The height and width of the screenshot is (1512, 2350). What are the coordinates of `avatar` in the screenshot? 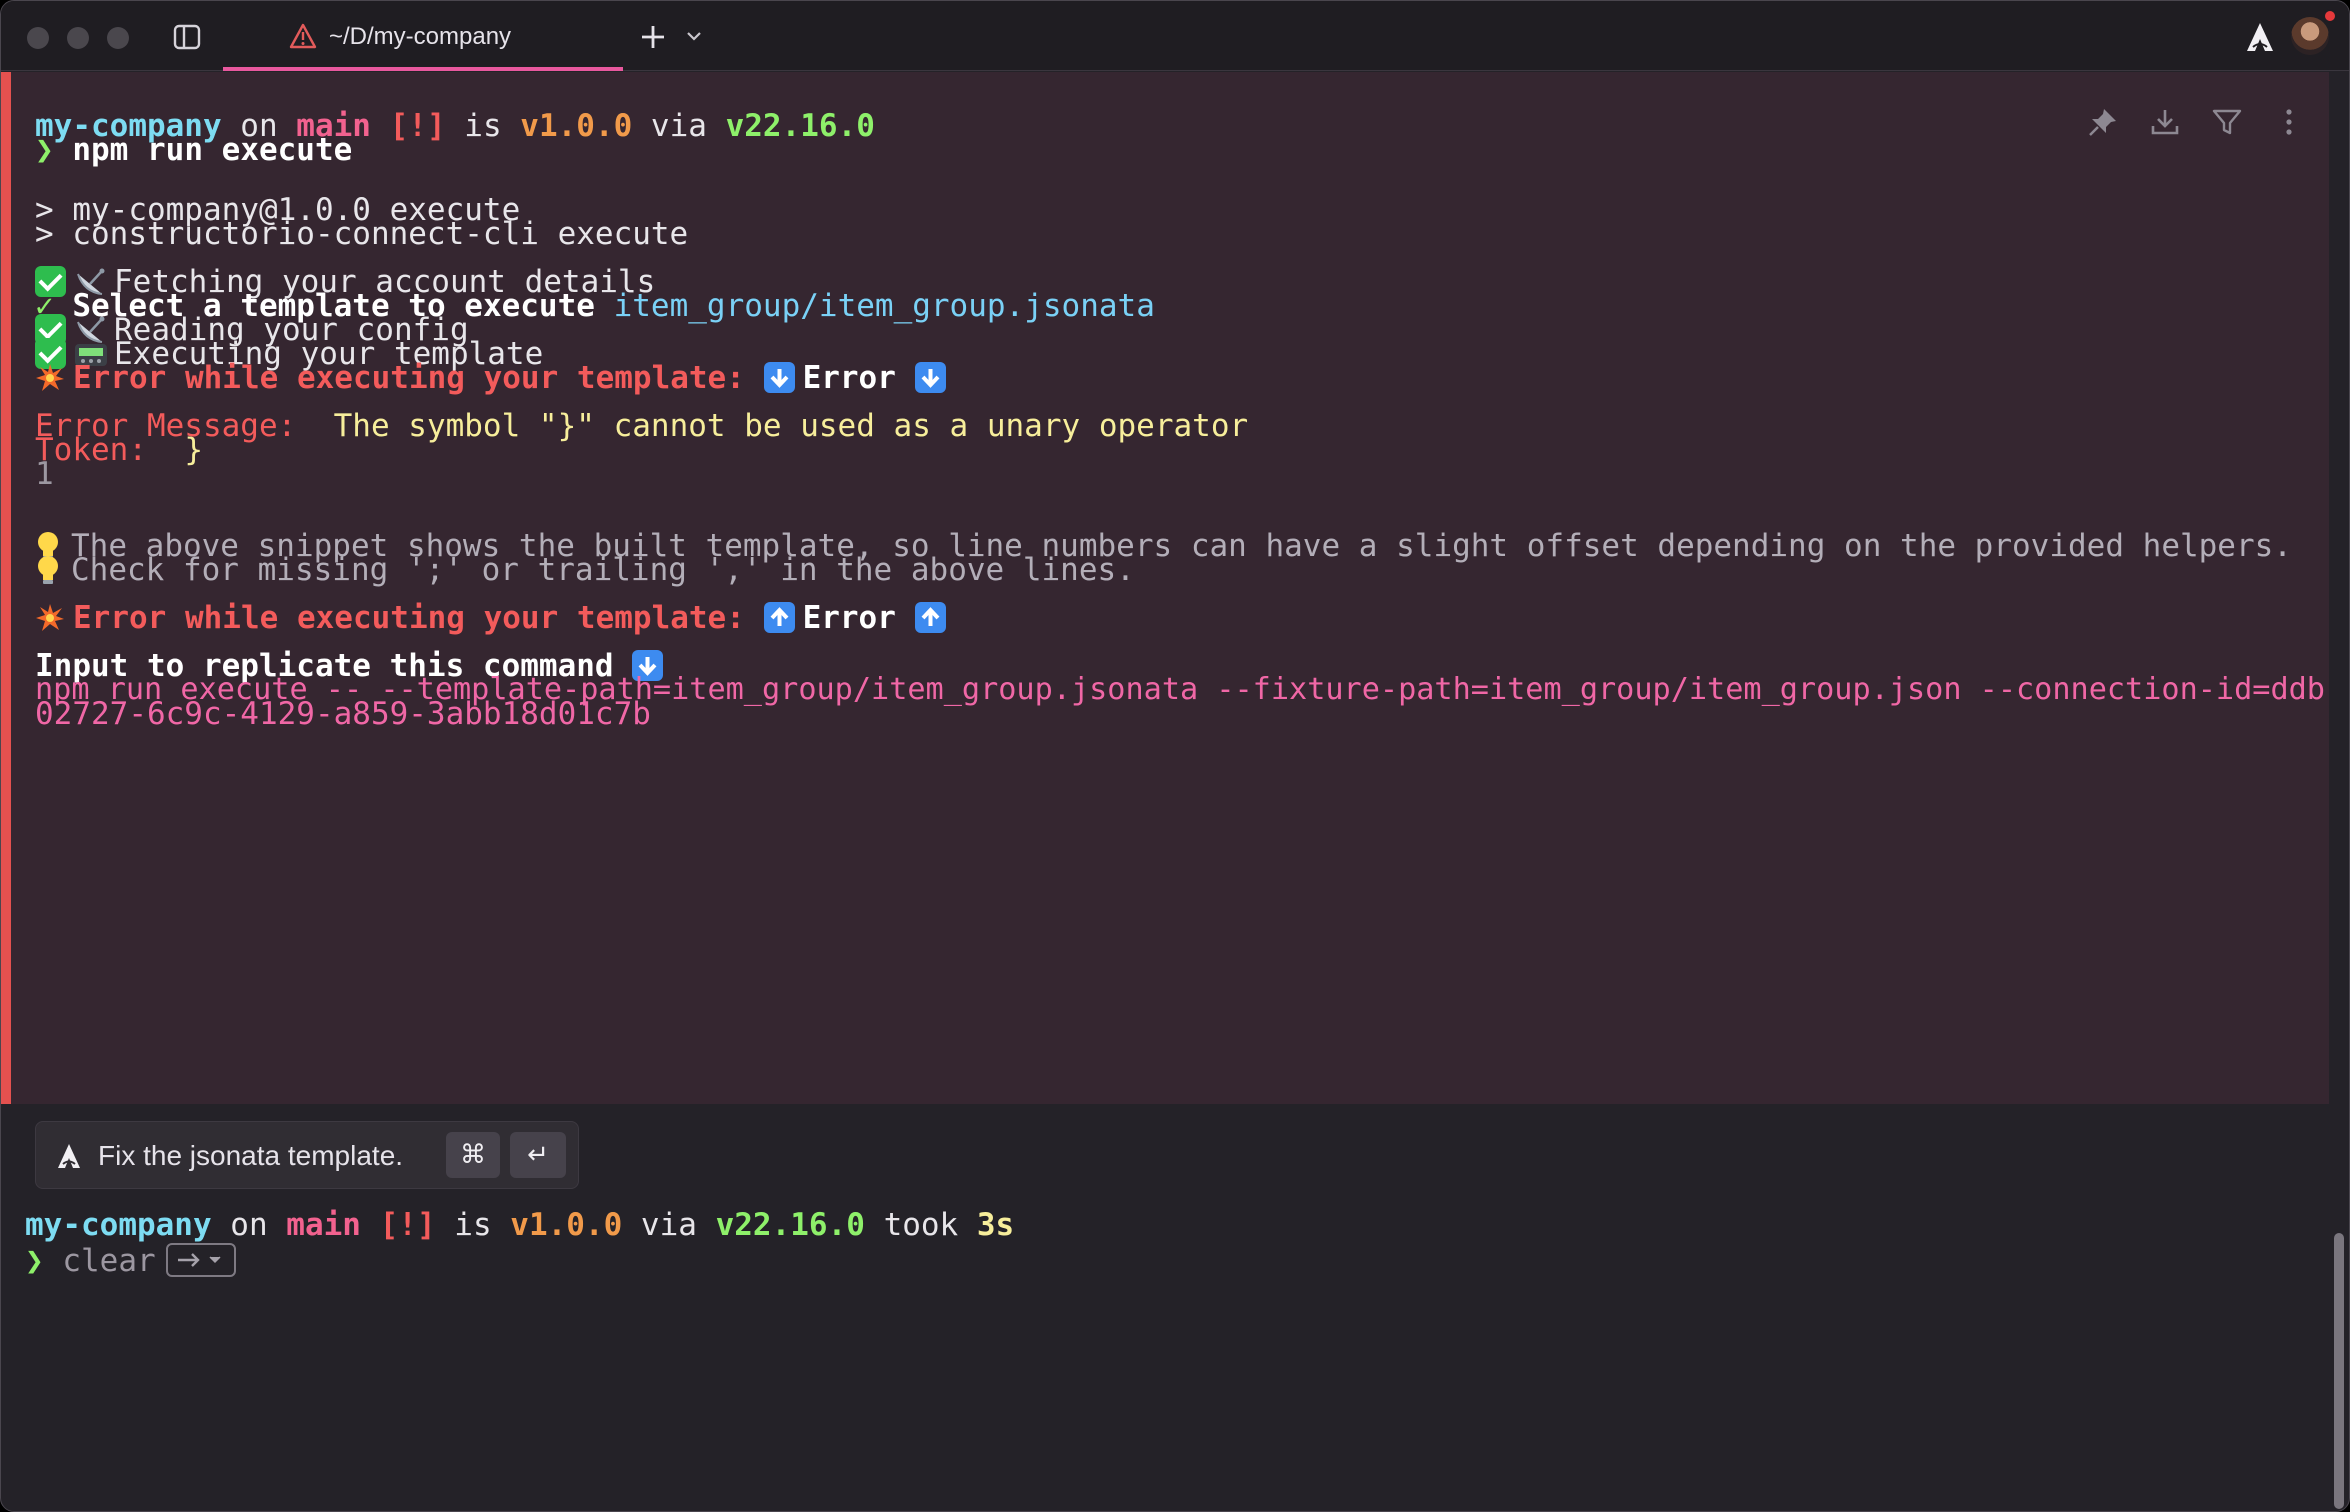 It's located at (2310, 36).